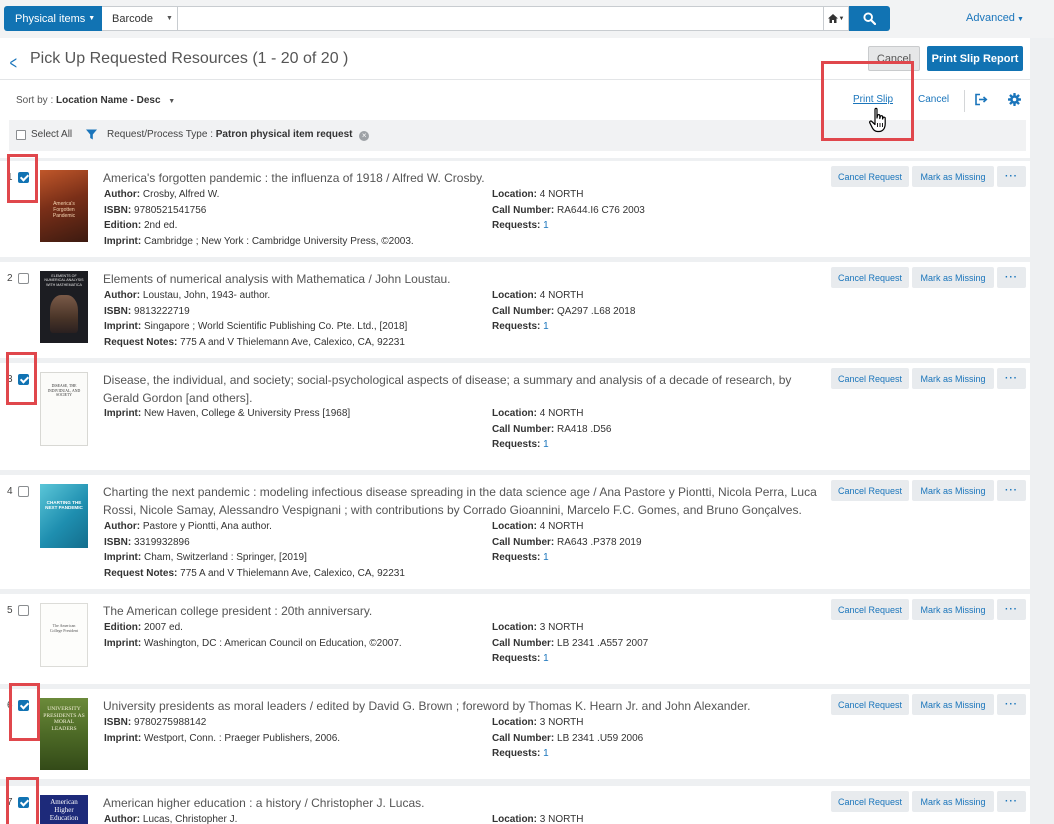 Image resolution: width=1054 pixels, height=824 pixels. Describe the element at coordinates (95, 100) in the screenshot. I see `sort-by-dropdown: Sort by : Location Name - Desc ▼` at that location.